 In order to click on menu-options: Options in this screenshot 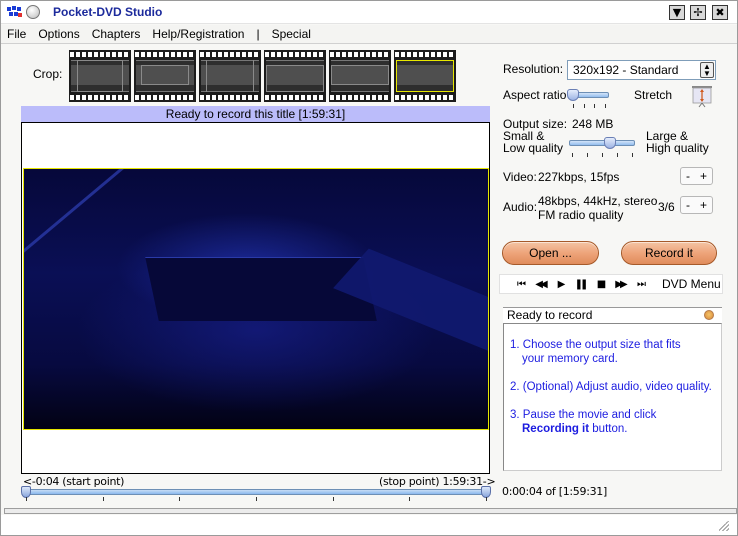, I will do `click(58, 34)`.